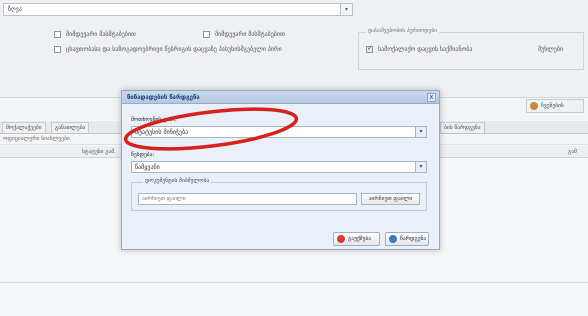  I want to click on fieldset-extra-label: მუხლები, so click(551, 49).